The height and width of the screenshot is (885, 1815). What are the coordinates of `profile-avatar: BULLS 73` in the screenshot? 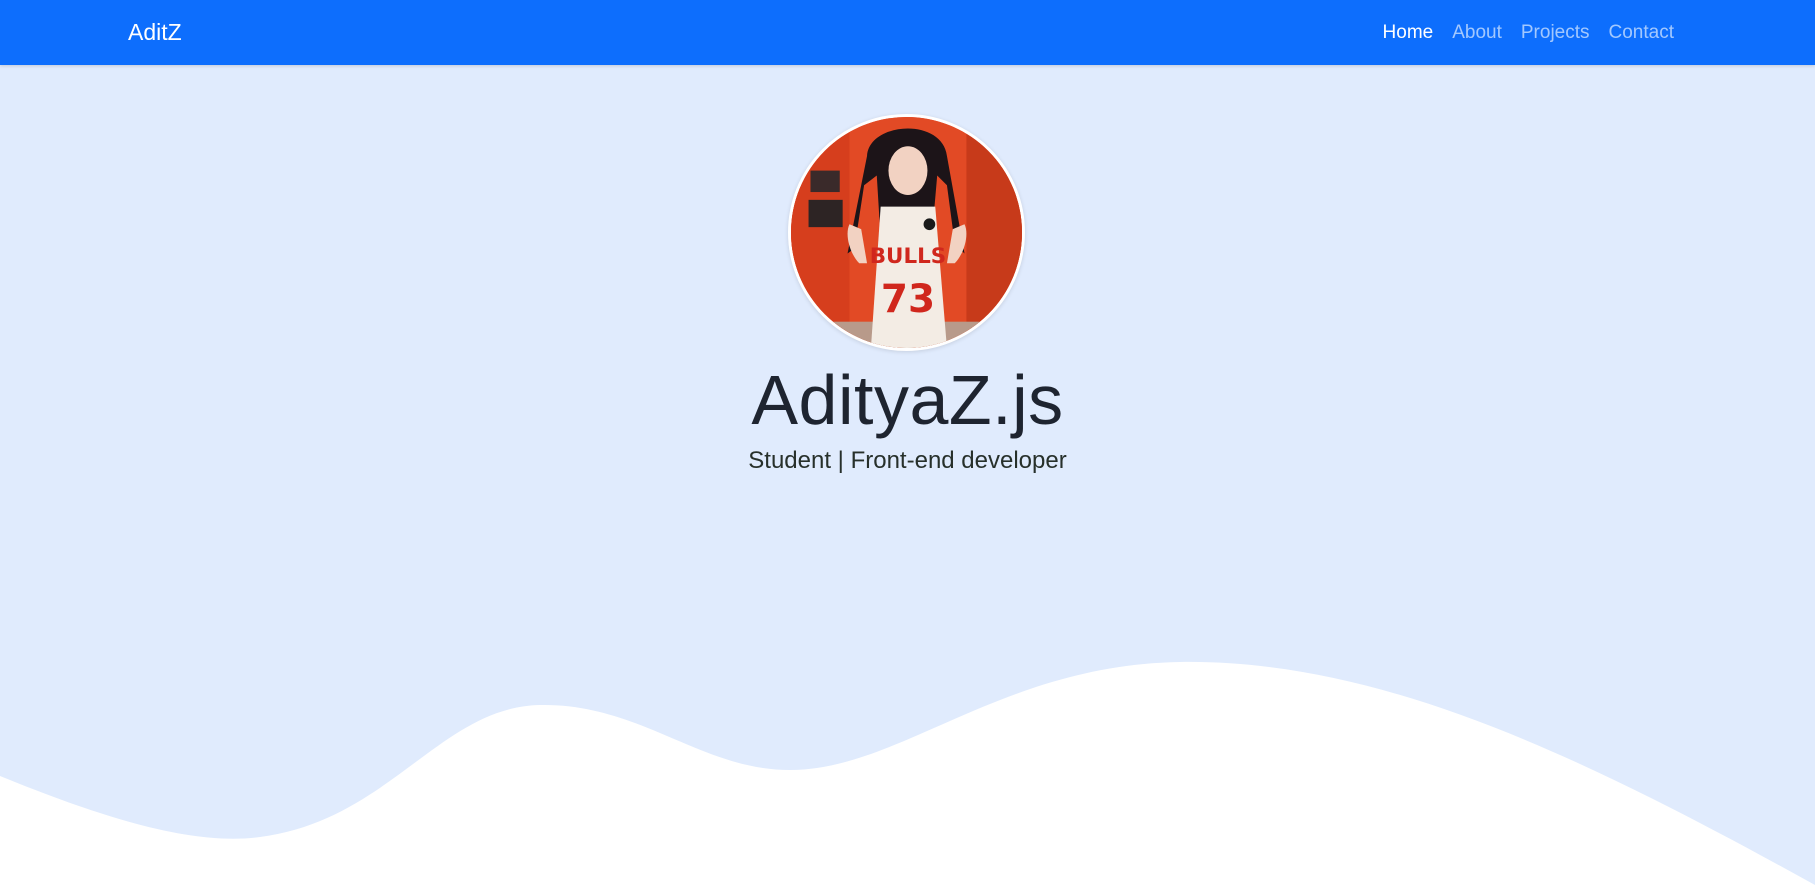 It's located at (906, 232).